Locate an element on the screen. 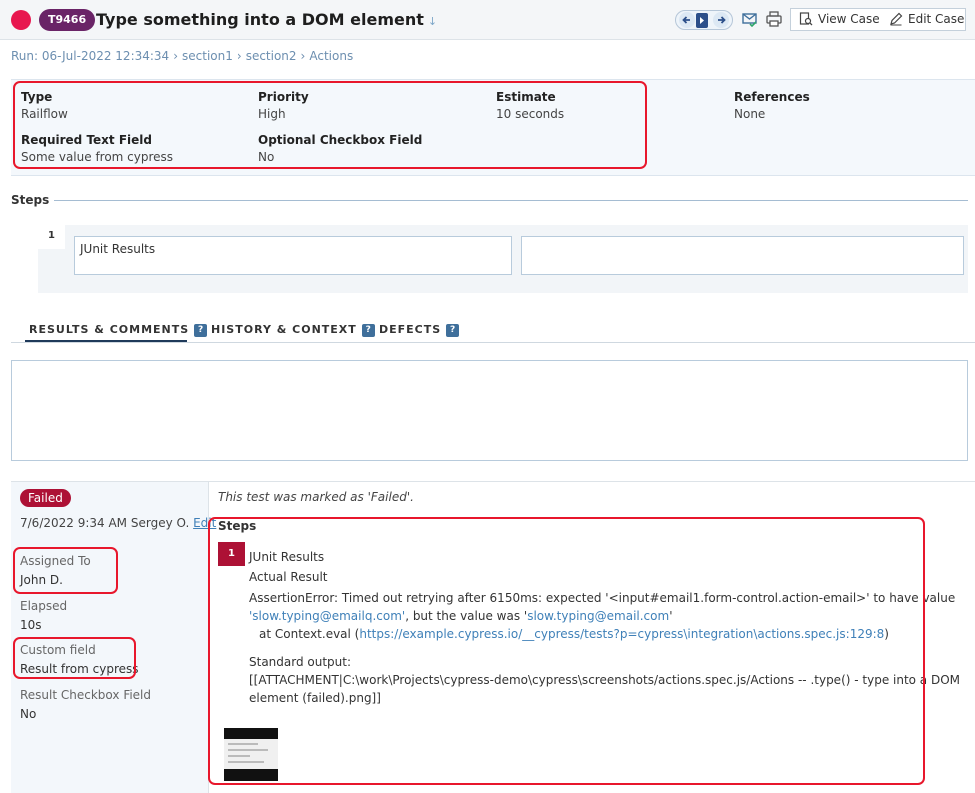 This screenshot has width=975, height=793. status-dot is located at coordinates (21, 20).